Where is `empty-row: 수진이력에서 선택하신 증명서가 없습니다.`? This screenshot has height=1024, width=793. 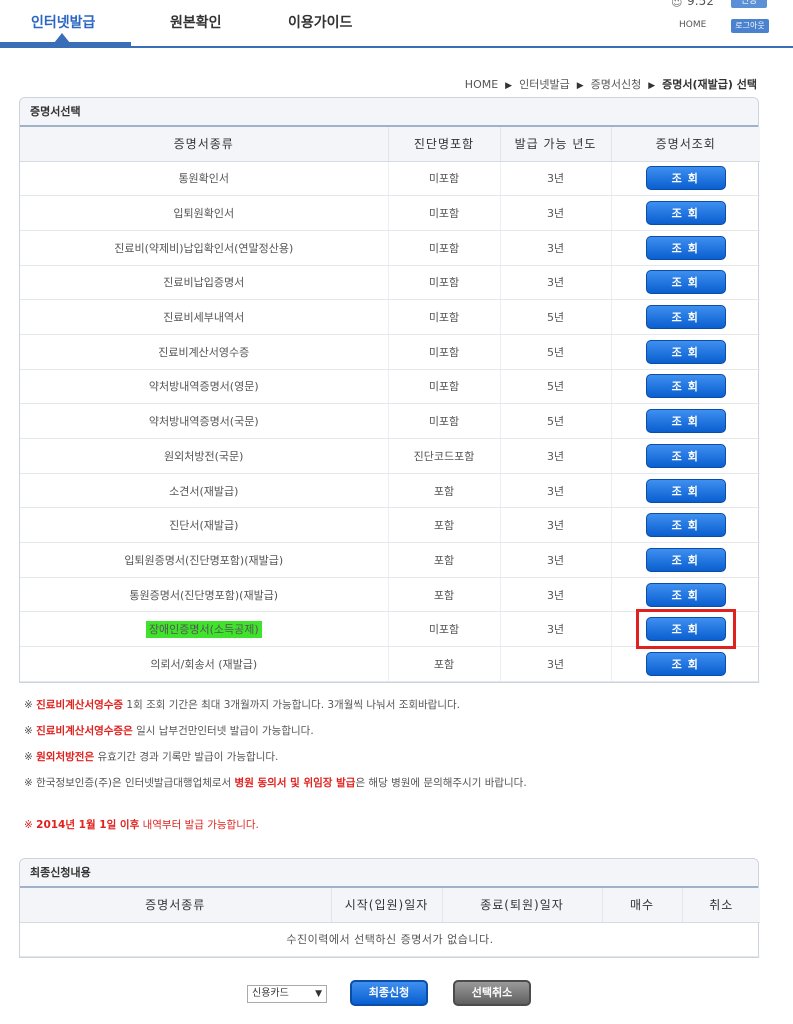
empty-row: 수진이력에서 선택하신 증명서가 없습니다. is located at coordinates (390, 939).